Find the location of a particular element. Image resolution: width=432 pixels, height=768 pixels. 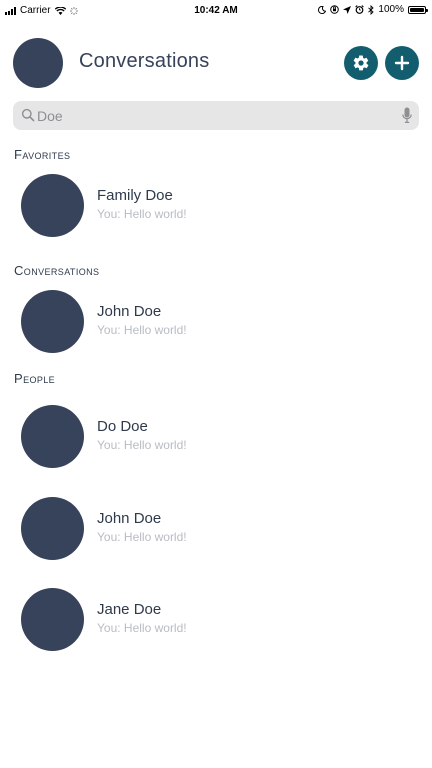

status-bar: Carrier 10:42 AM 100% is located at coordinates (216, 11).